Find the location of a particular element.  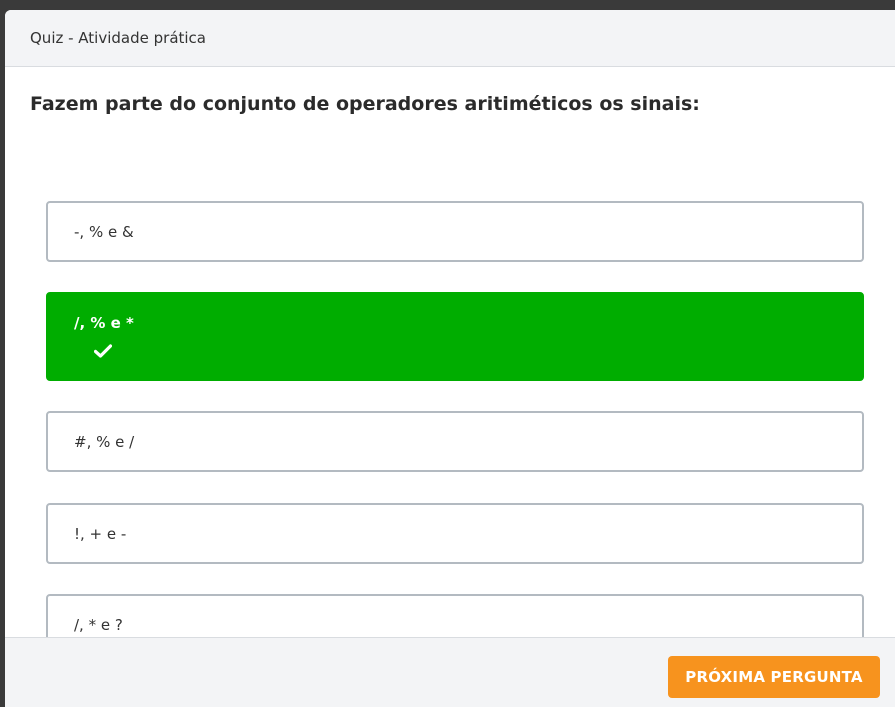

answer-option-4: !, + e - is located at coordinates (455, 533).